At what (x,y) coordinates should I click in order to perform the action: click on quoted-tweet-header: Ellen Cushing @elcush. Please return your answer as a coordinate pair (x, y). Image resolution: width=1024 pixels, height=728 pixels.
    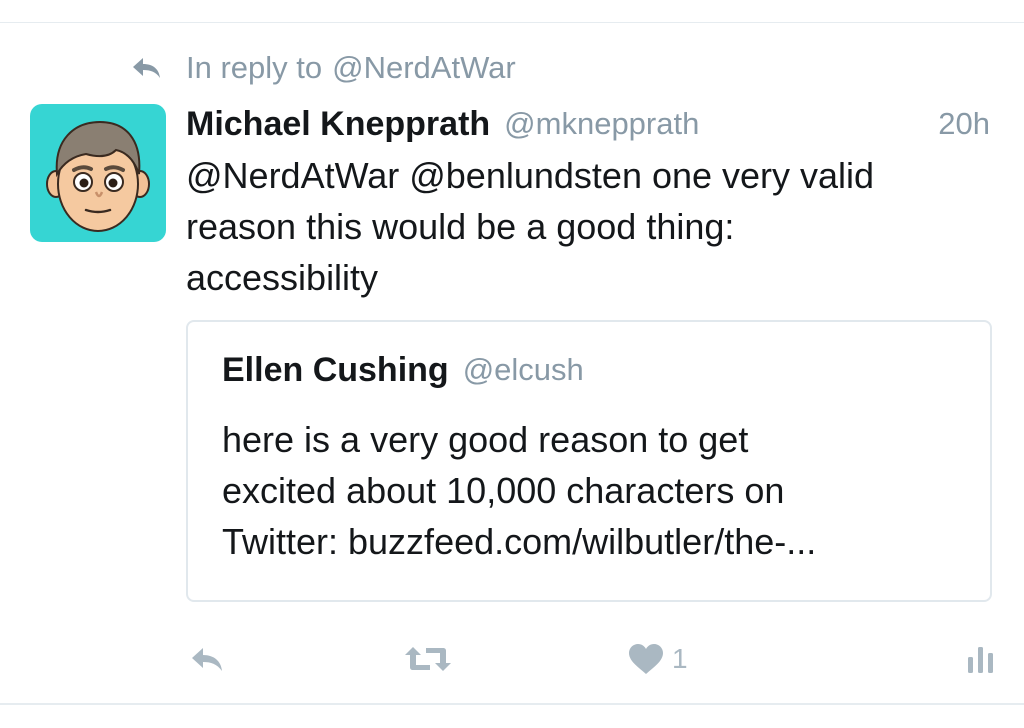
    Looking at the image, I should click on (403, 370).